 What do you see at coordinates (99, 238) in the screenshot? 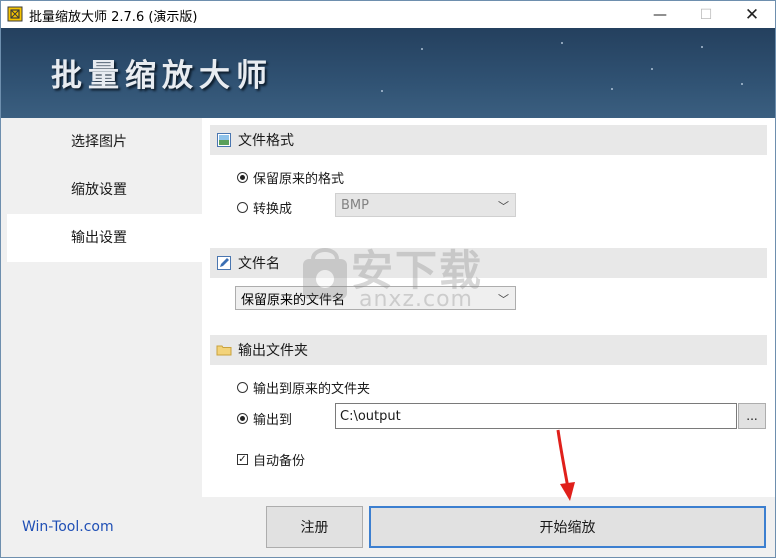
I see `sidebar-item-label: 输出设置` at bounding box center [99, 238].